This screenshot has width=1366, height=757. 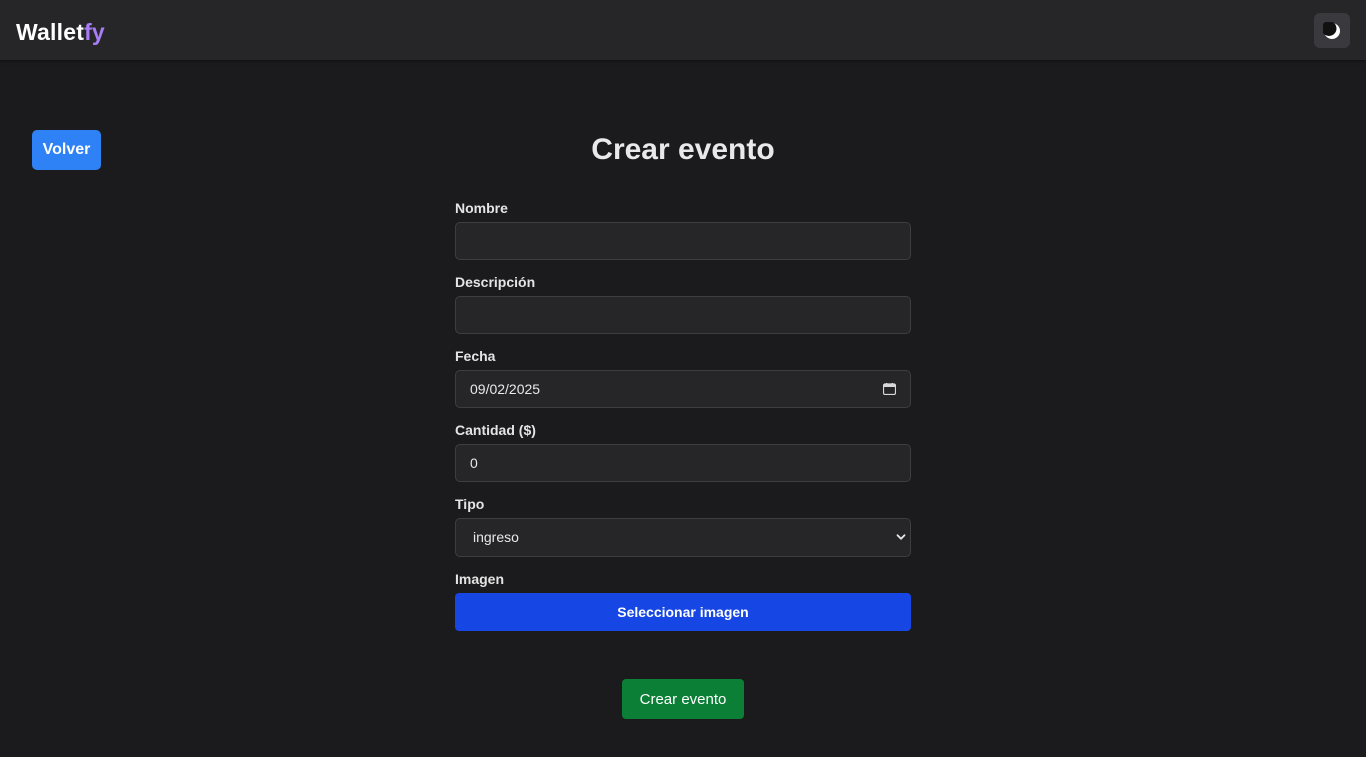 I want to click on cantidad-value: 0, so click(x=474, y=463).